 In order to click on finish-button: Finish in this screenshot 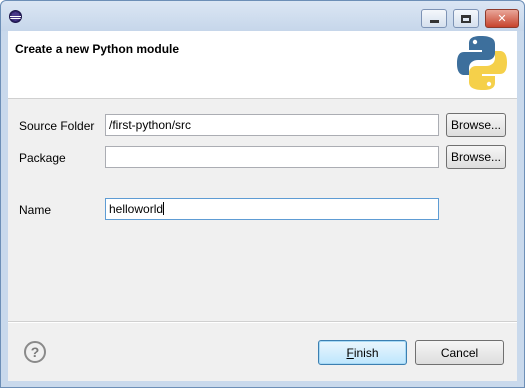, I will do `click(362, 352)`.